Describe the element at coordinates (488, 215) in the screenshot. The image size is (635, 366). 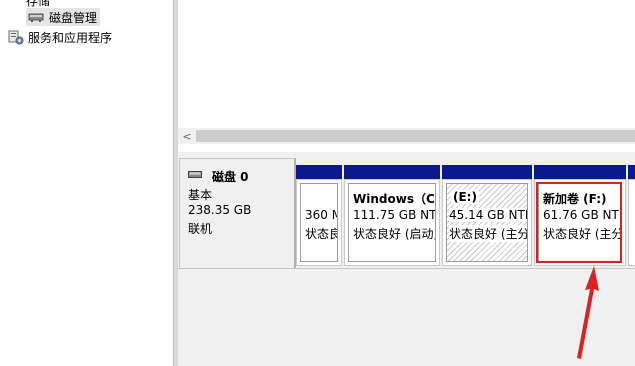
I see `partition-size: 45.14 GB NTI` at that location.